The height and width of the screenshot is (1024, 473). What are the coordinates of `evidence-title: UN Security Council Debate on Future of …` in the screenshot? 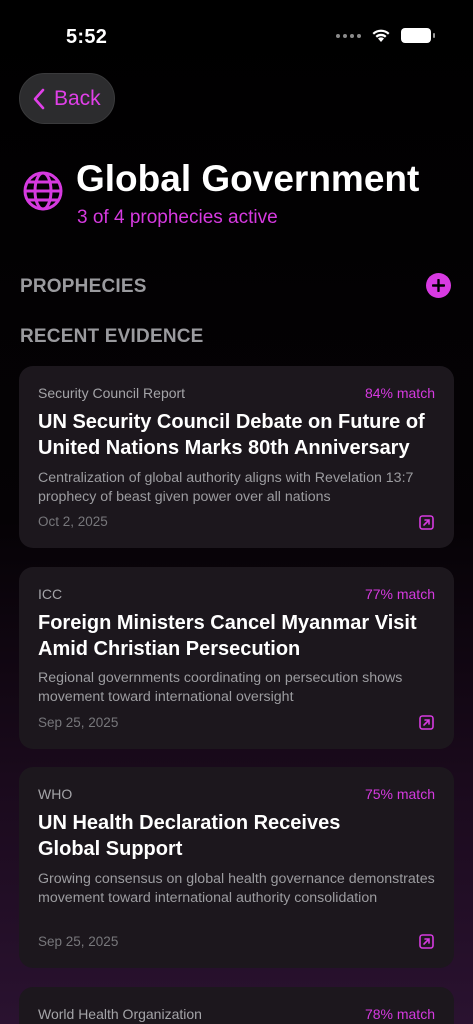 It's located at (231, 435).